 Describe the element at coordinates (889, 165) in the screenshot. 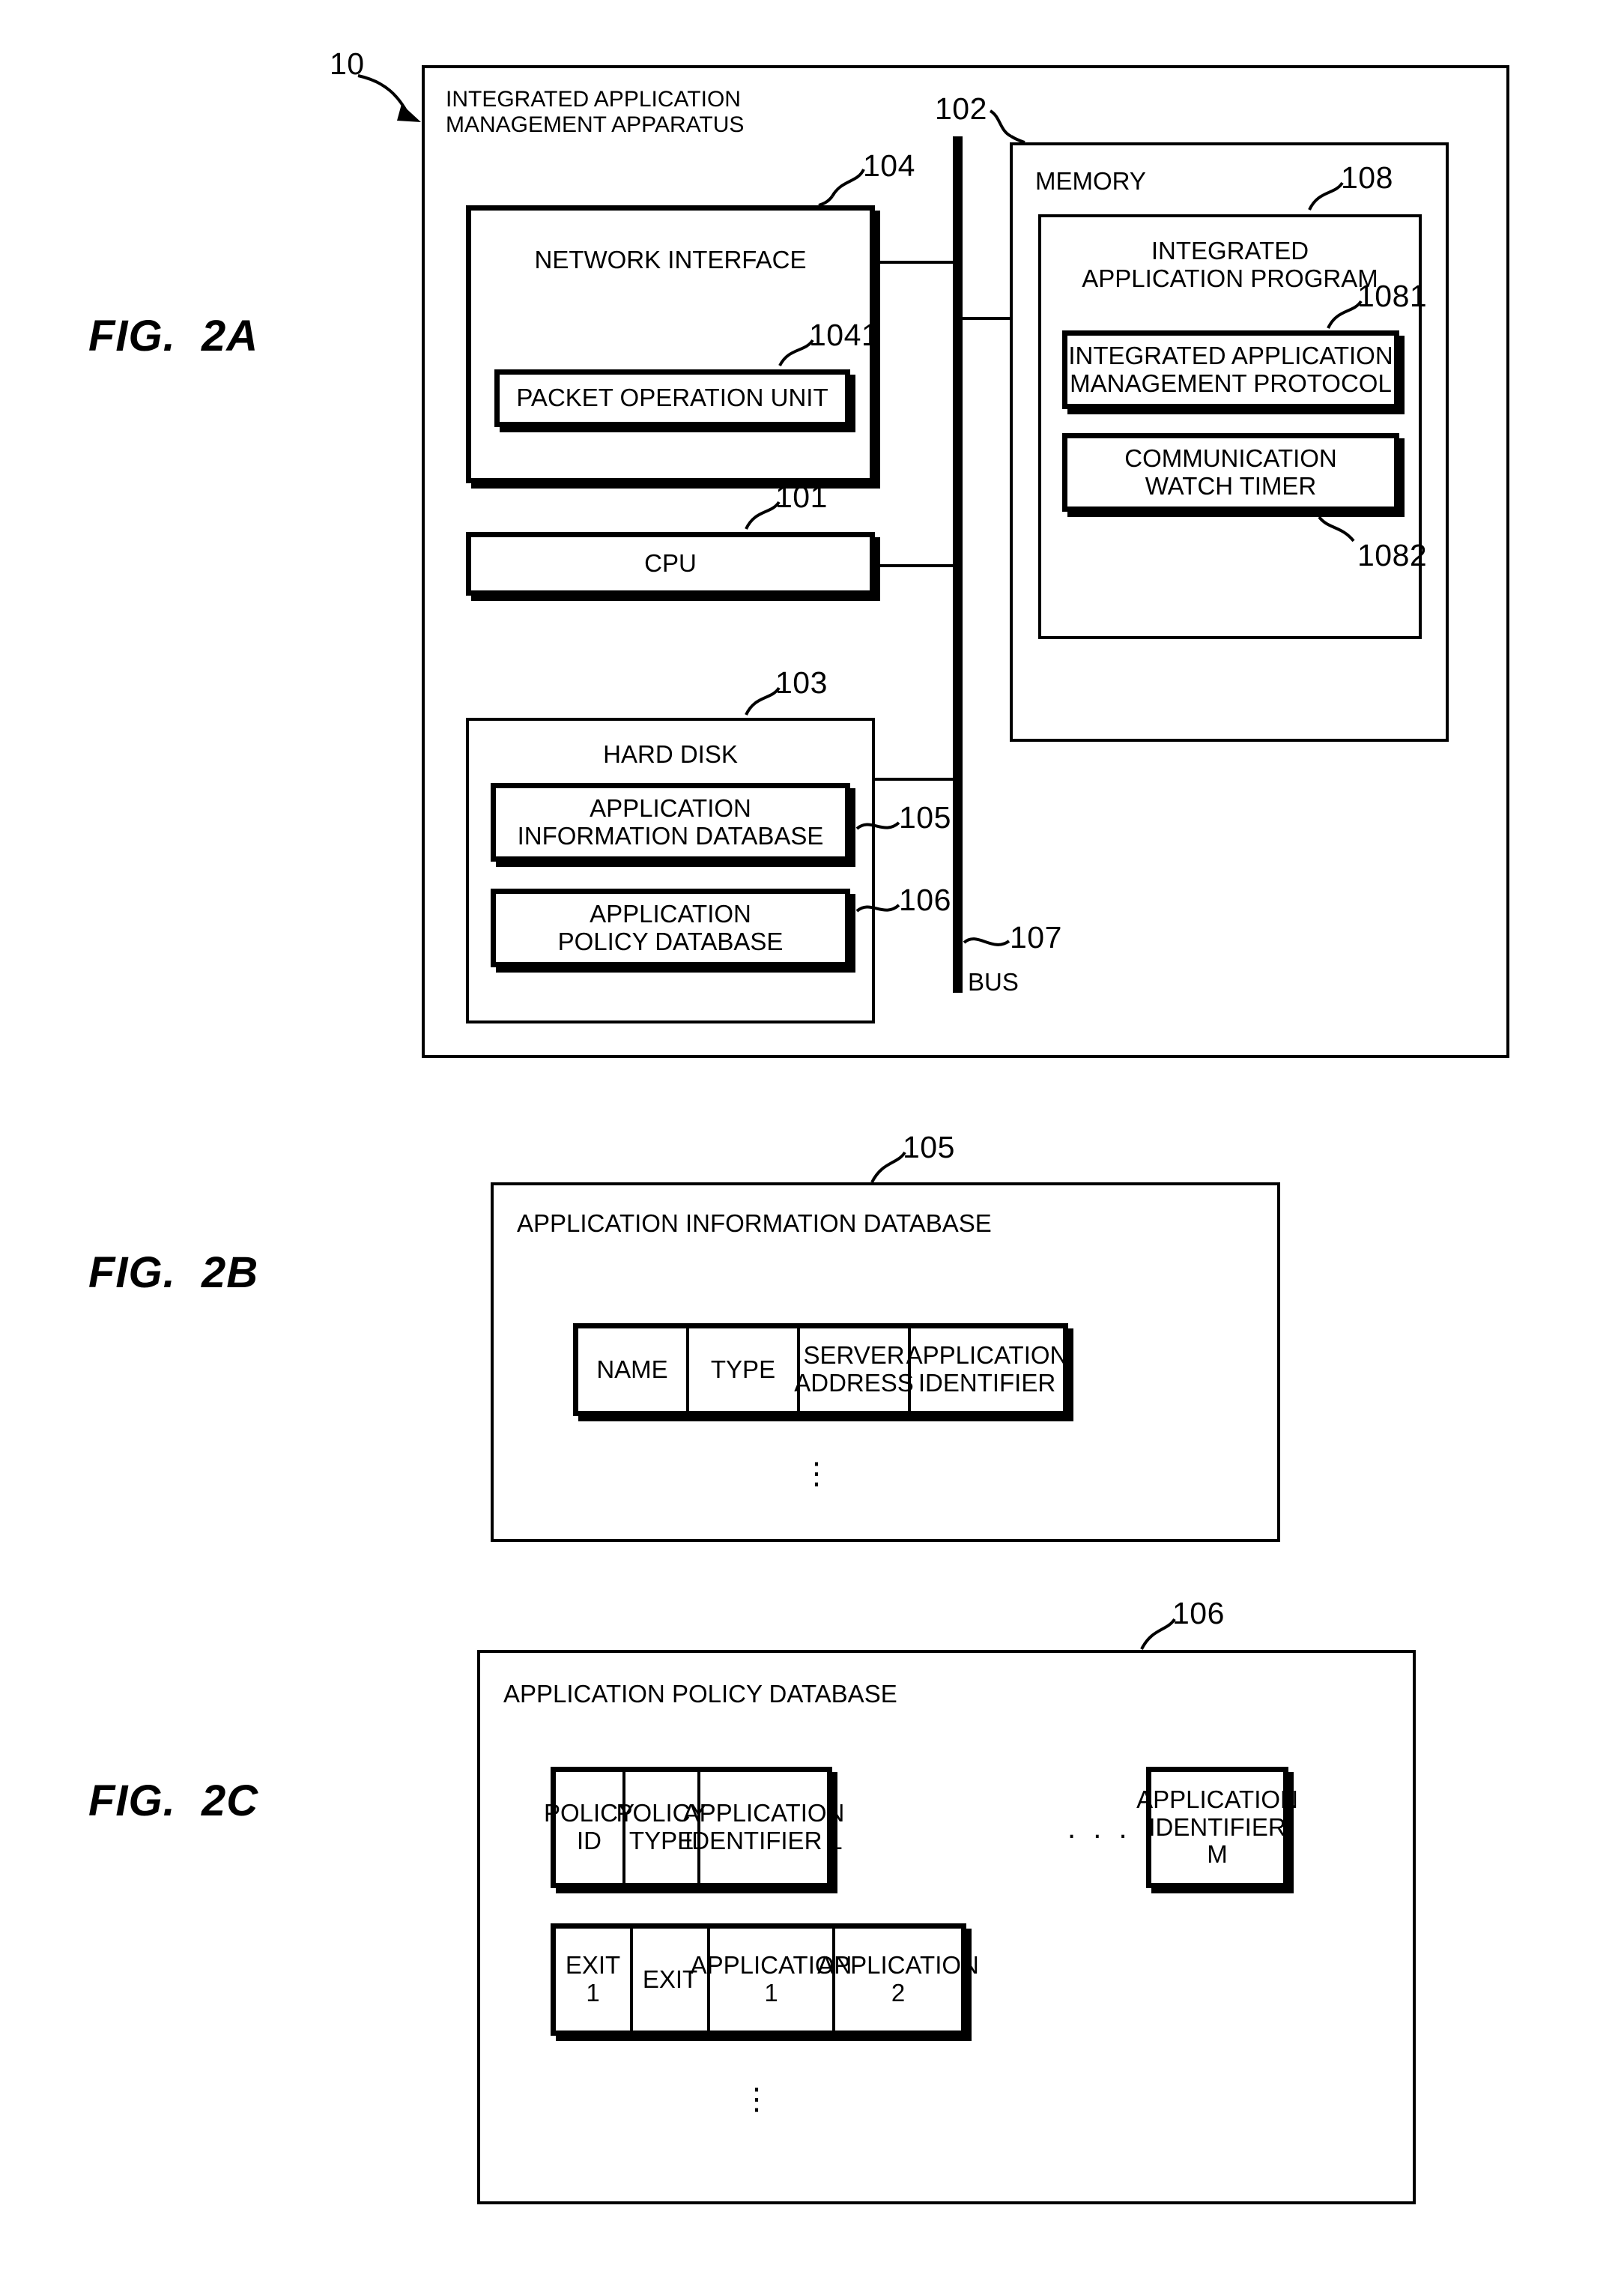

I see `reference-104-label: 104` at that location.